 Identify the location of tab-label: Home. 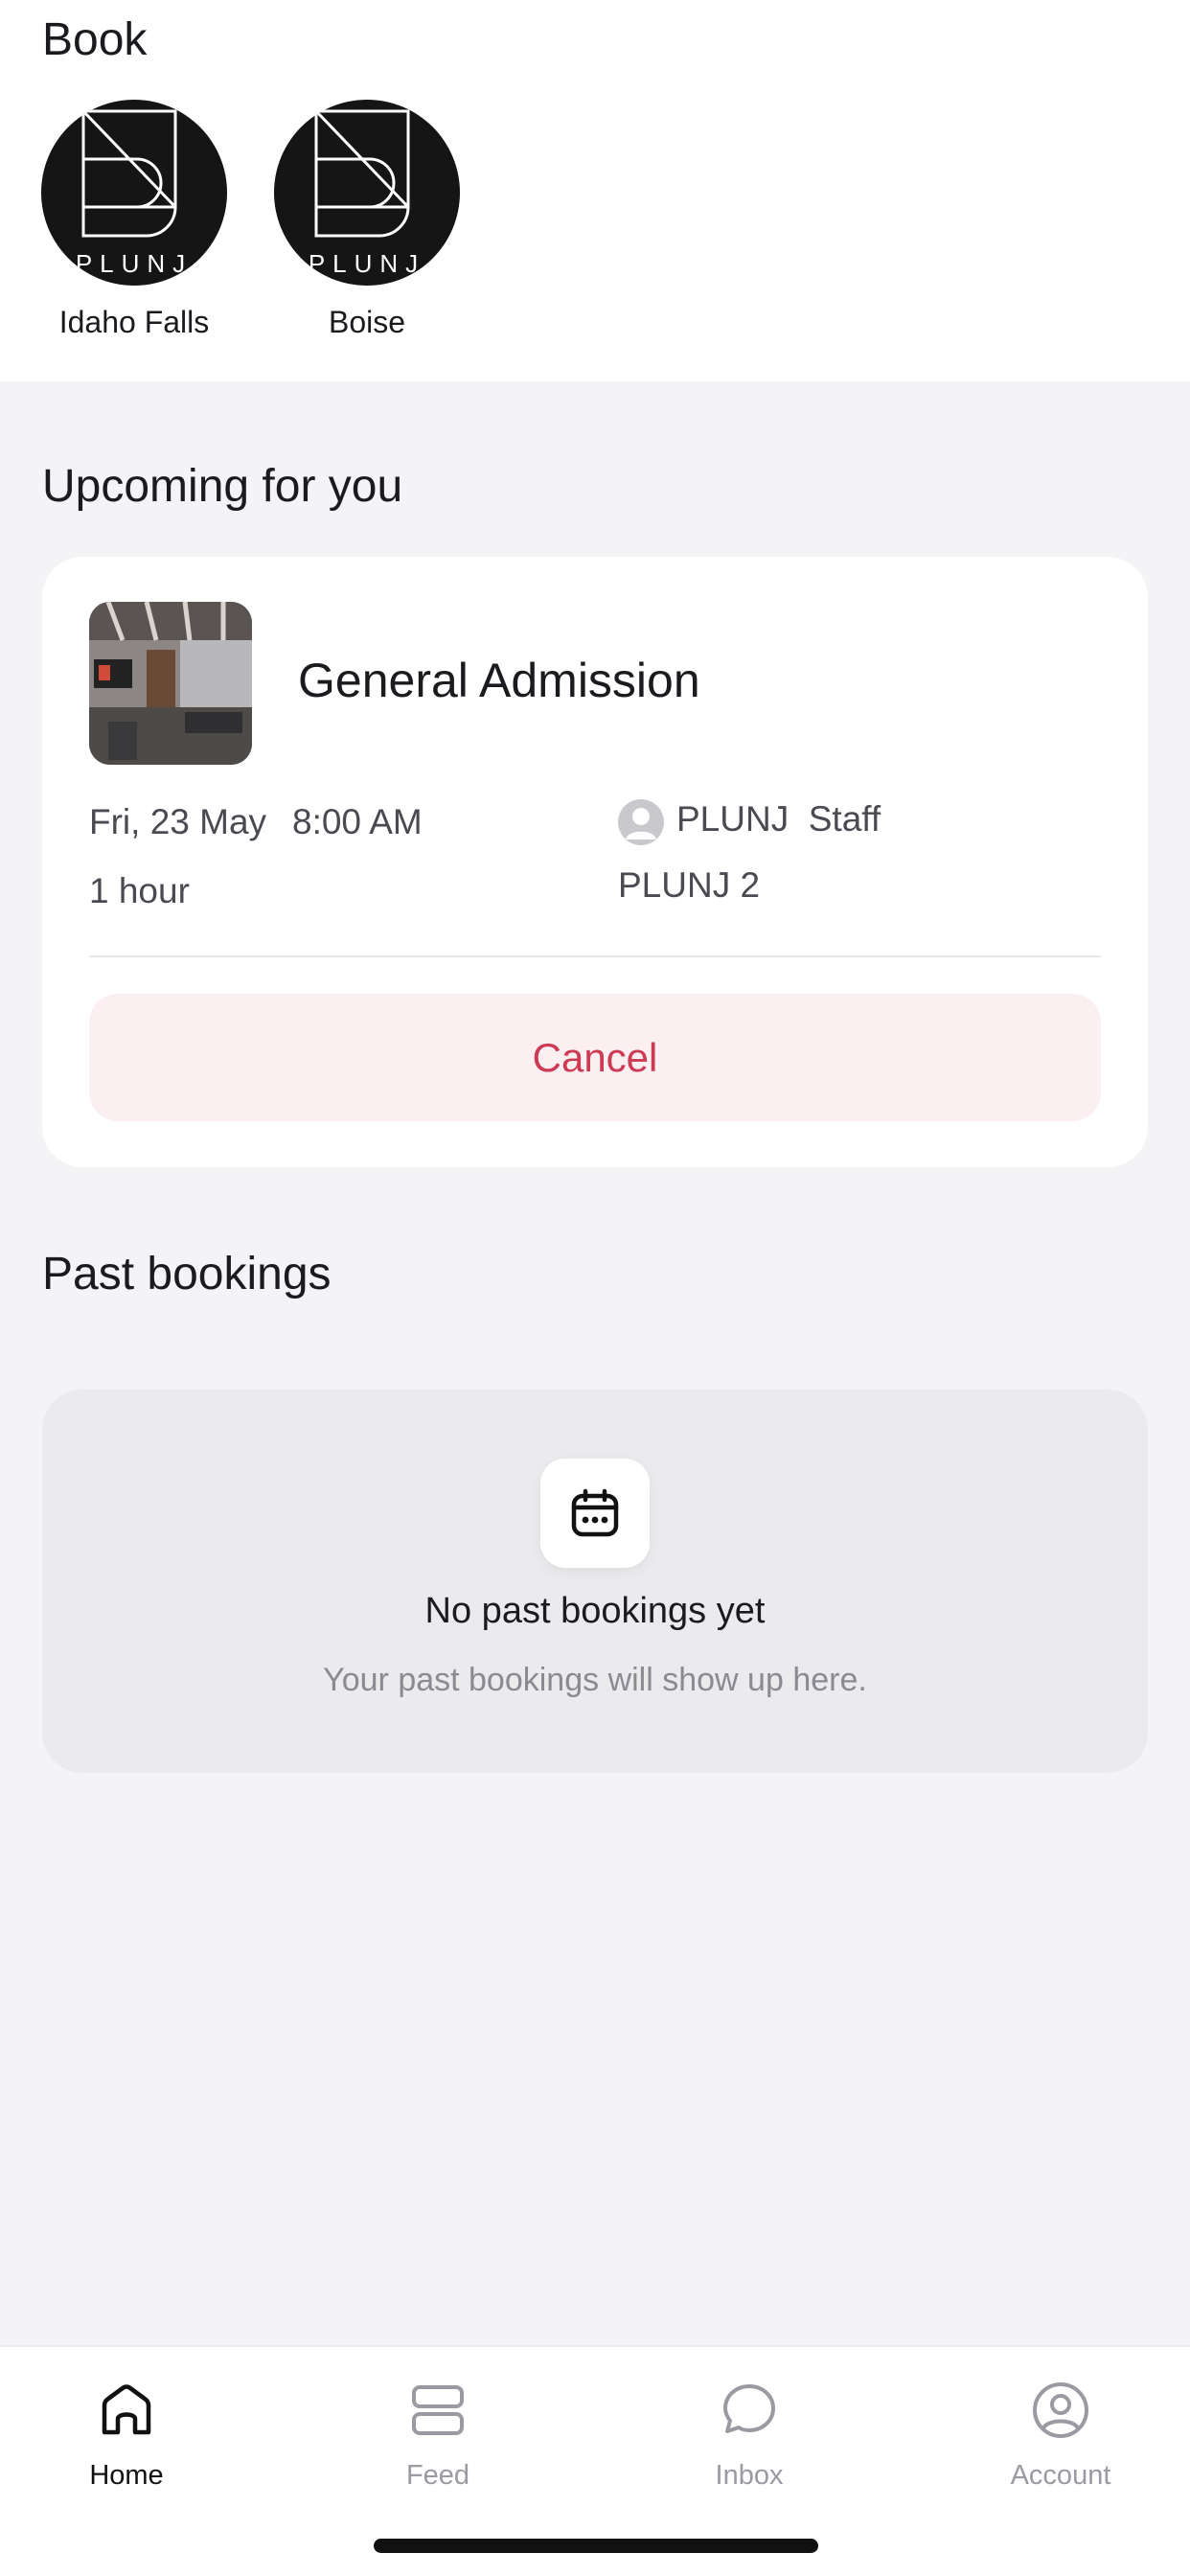
(127, 2475).